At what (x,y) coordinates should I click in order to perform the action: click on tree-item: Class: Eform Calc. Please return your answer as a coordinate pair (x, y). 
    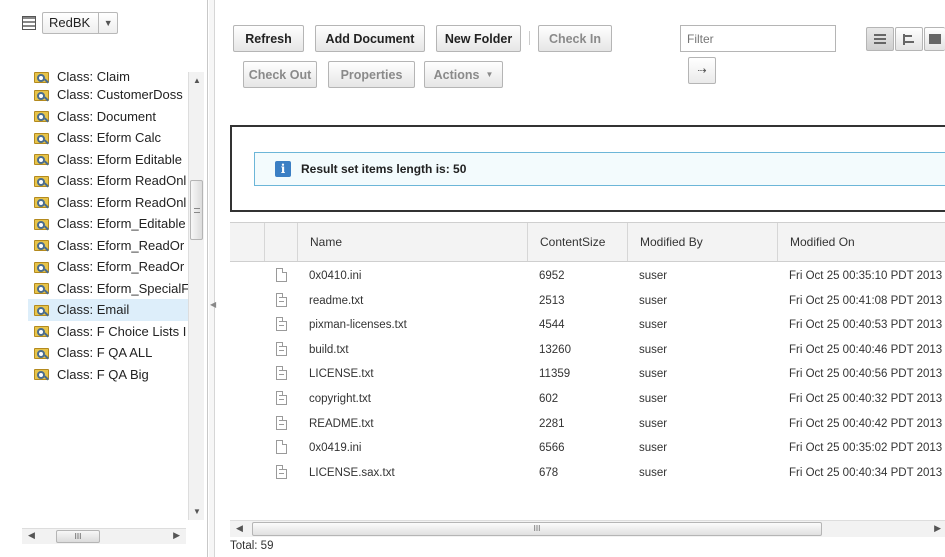
    Looking at the image, I should click on (108, 138).